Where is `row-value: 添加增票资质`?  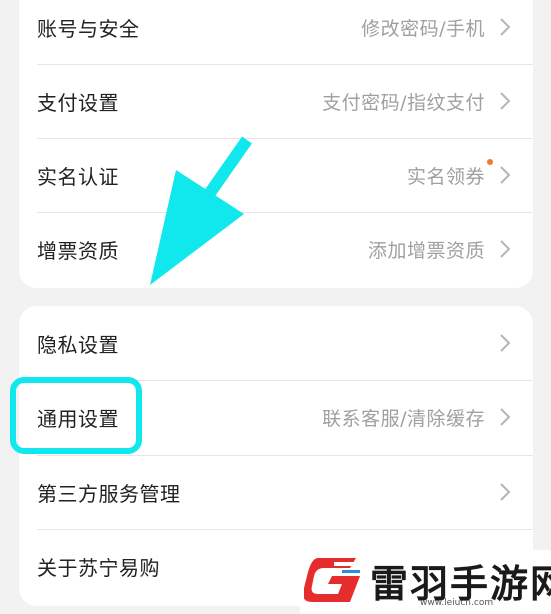
row-value: 添加增票资质 is located at coordinates (426, 250).